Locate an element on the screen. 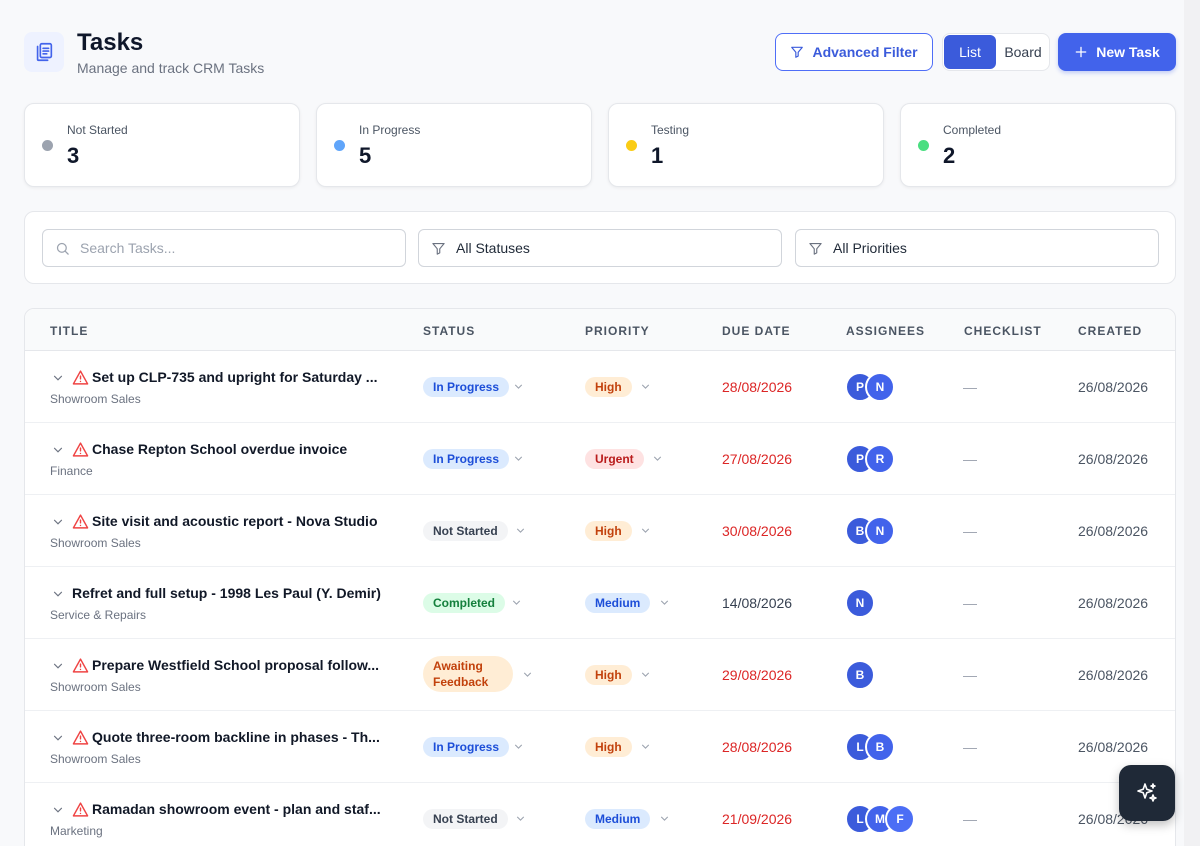  funnel-icon is located at coordinates (815, 248).